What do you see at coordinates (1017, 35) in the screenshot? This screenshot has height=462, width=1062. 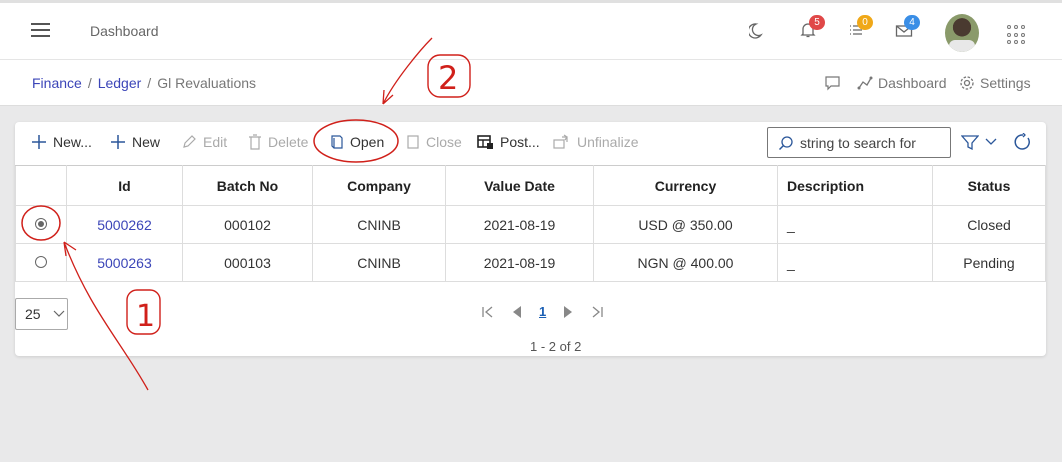 I see `apps-grid-icon` at bounding box center [1017, 35].